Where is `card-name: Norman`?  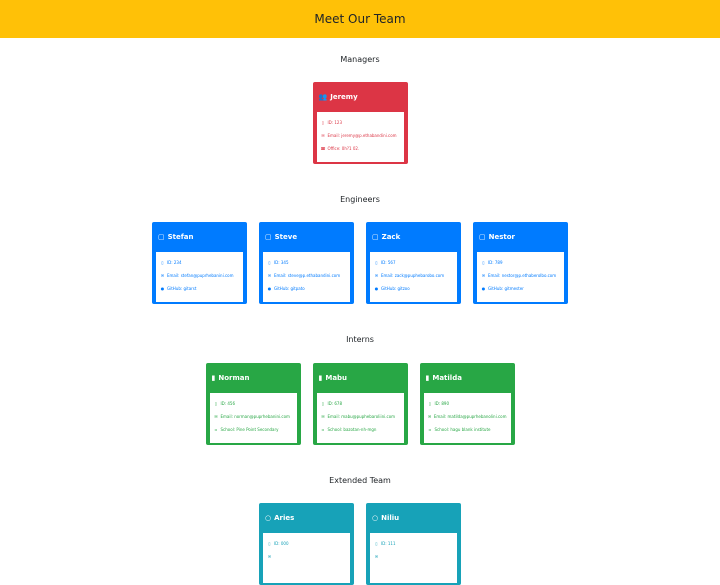 card-name: Norman is located at coordinates (234, 378).